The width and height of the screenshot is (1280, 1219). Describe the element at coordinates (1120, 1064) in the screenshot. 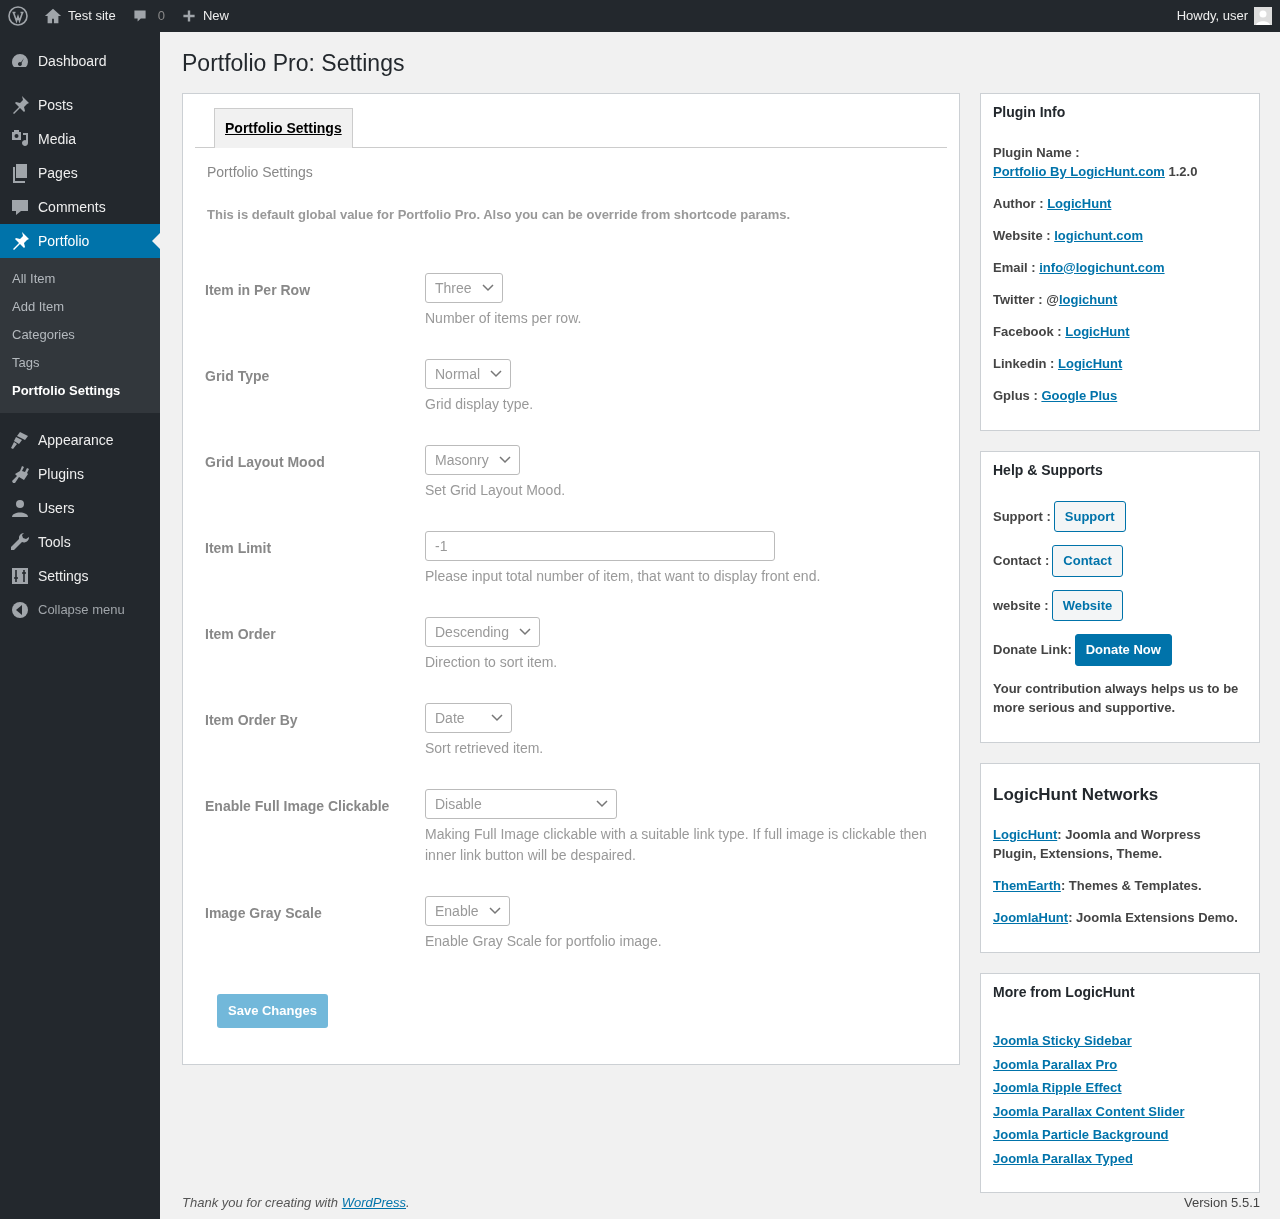

I see `product-link: Joomla Parallax Pro` at that location.